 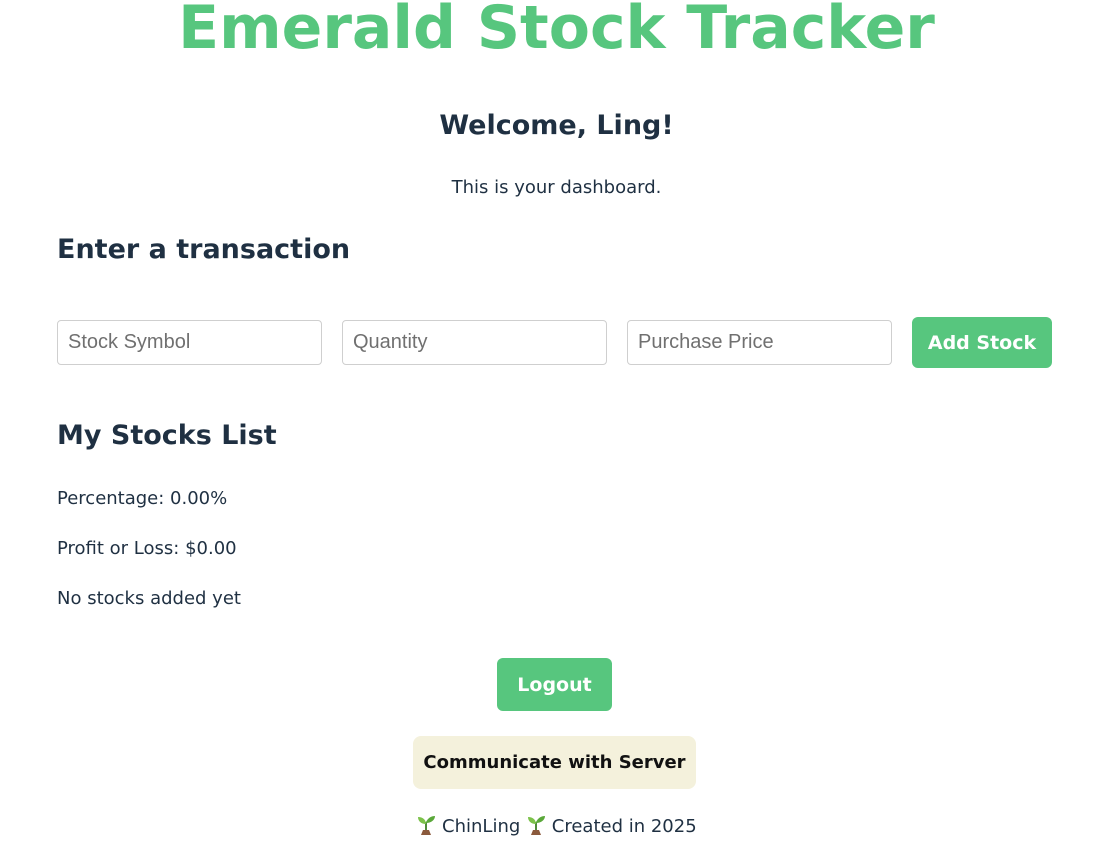 I want to click on welcome-heading: Welcome, Ling!, so click(x=556, y=125).